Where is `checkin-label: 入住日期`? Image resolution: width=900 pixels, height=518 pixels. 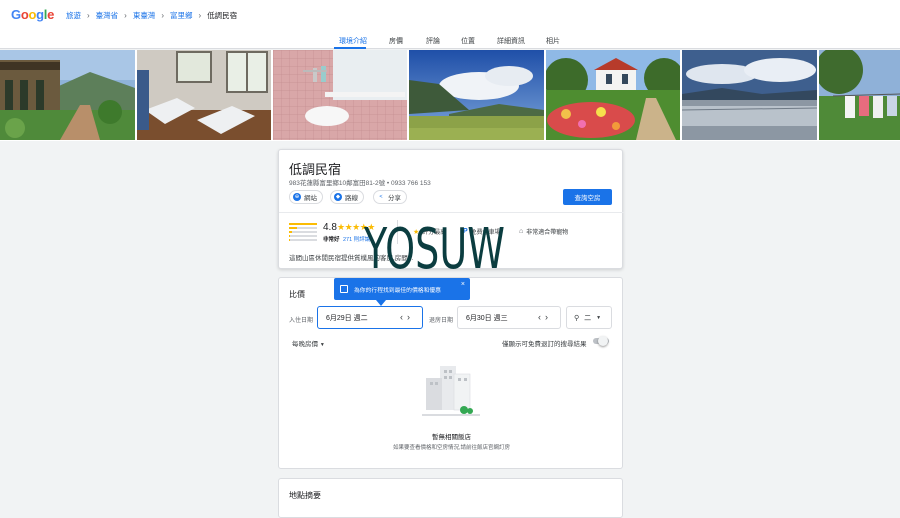 checkin-label: 入住日期 is located at coordinates (301, 321).